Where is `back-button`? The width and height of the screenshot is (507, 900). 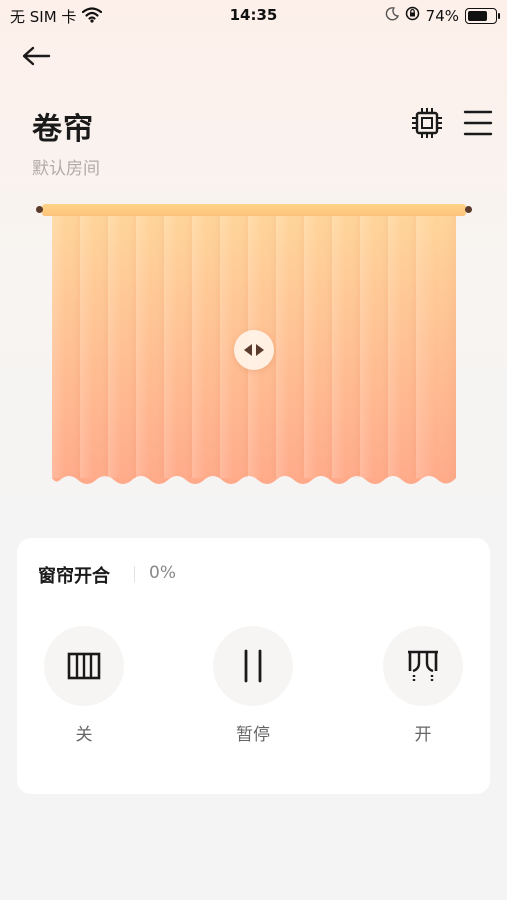
back-button is located at coordinates (36, 56).